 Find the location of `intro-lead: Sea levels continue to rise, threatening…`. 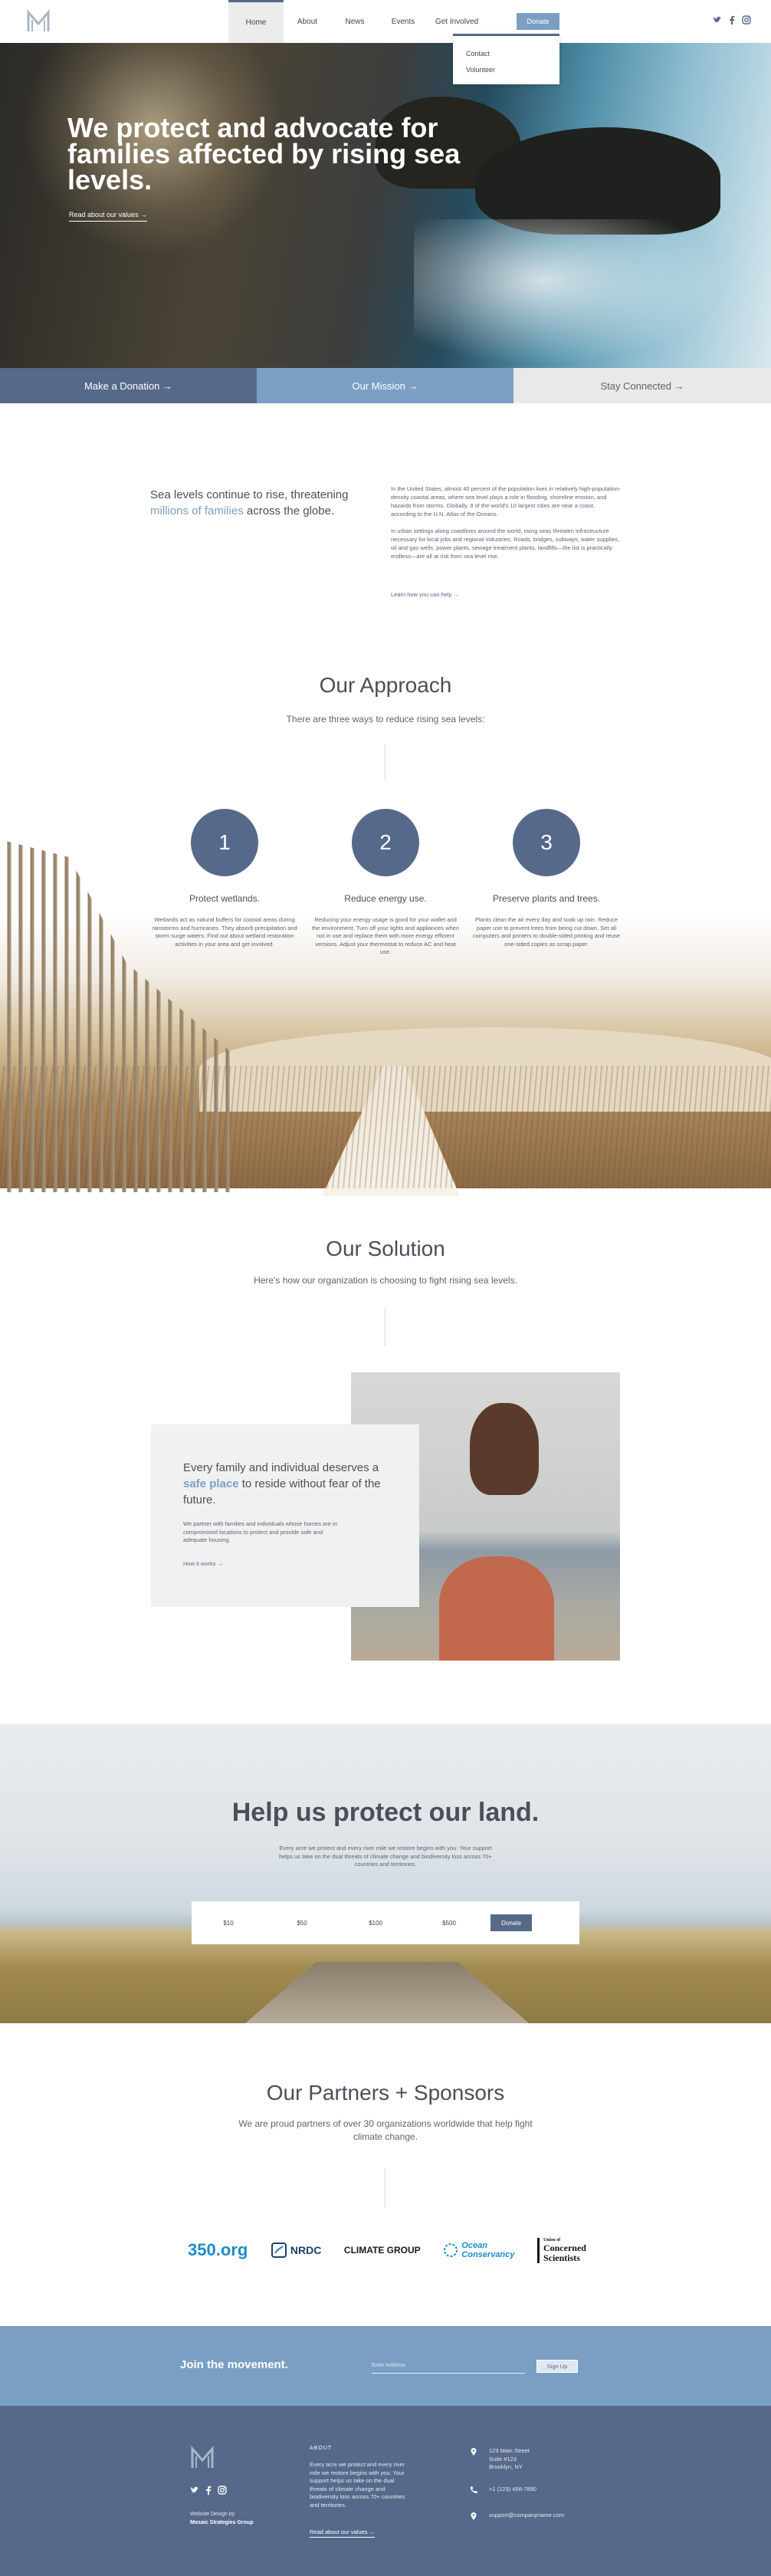

intro-lead: Sea levels continue to rise, threatening… is located at coordinates (253, 503).